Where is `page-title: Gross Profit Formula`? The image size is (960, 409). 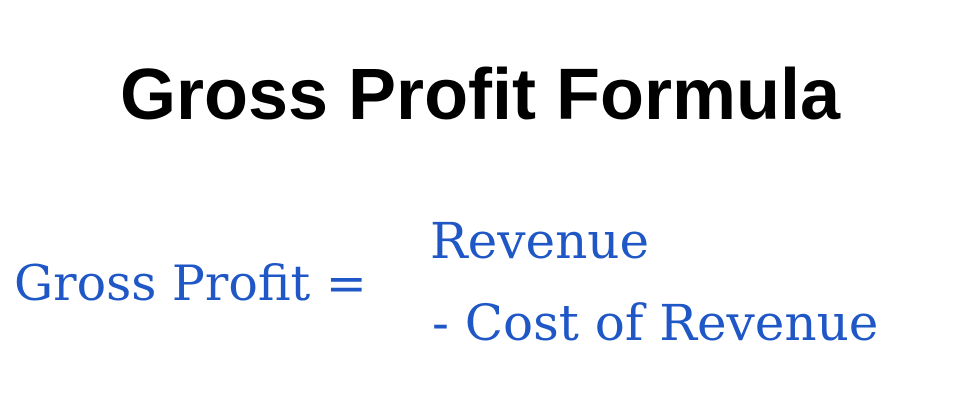 page-title: Gross Profit Formula is located at coordinates (480, 95).